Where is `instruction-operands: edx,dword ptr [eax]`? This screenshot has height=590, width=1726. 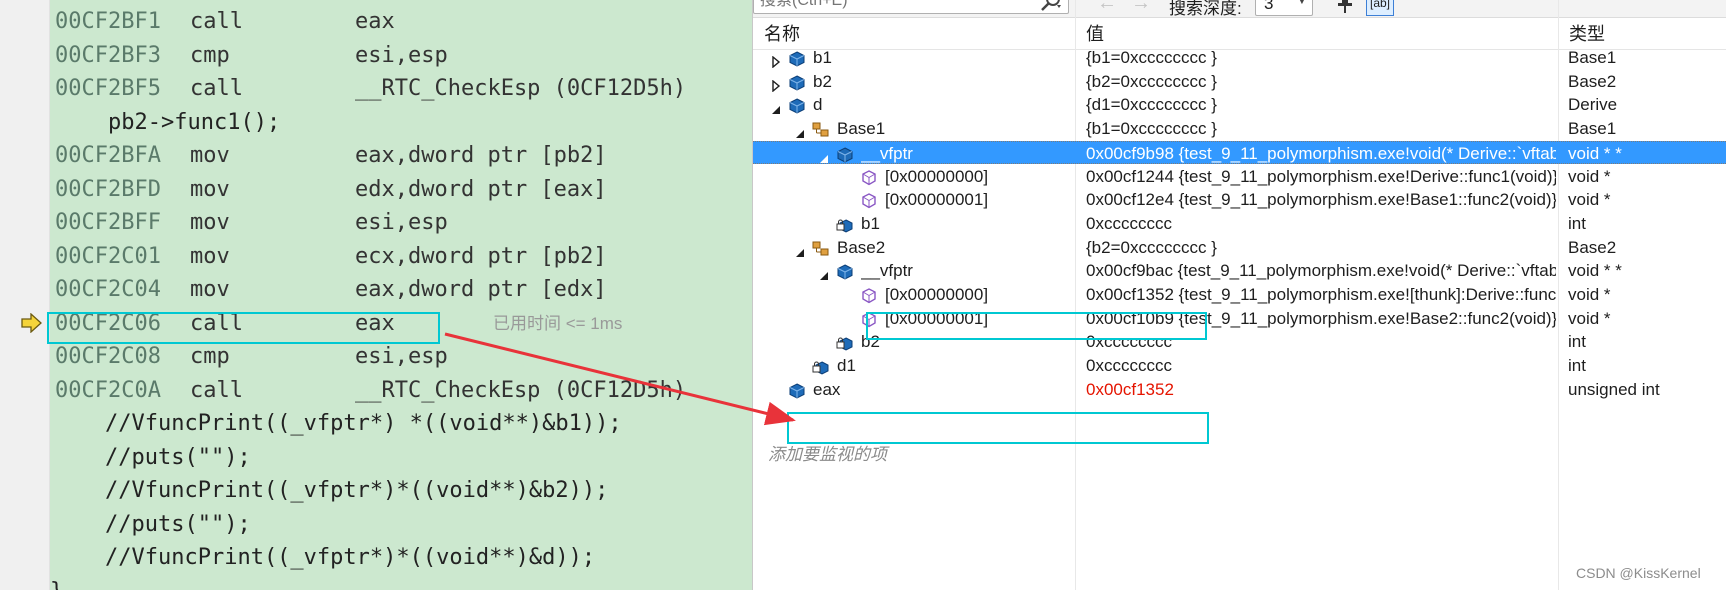 instruction-operands: edx,dword ptr [eax] is located at coordinates (481, 189).